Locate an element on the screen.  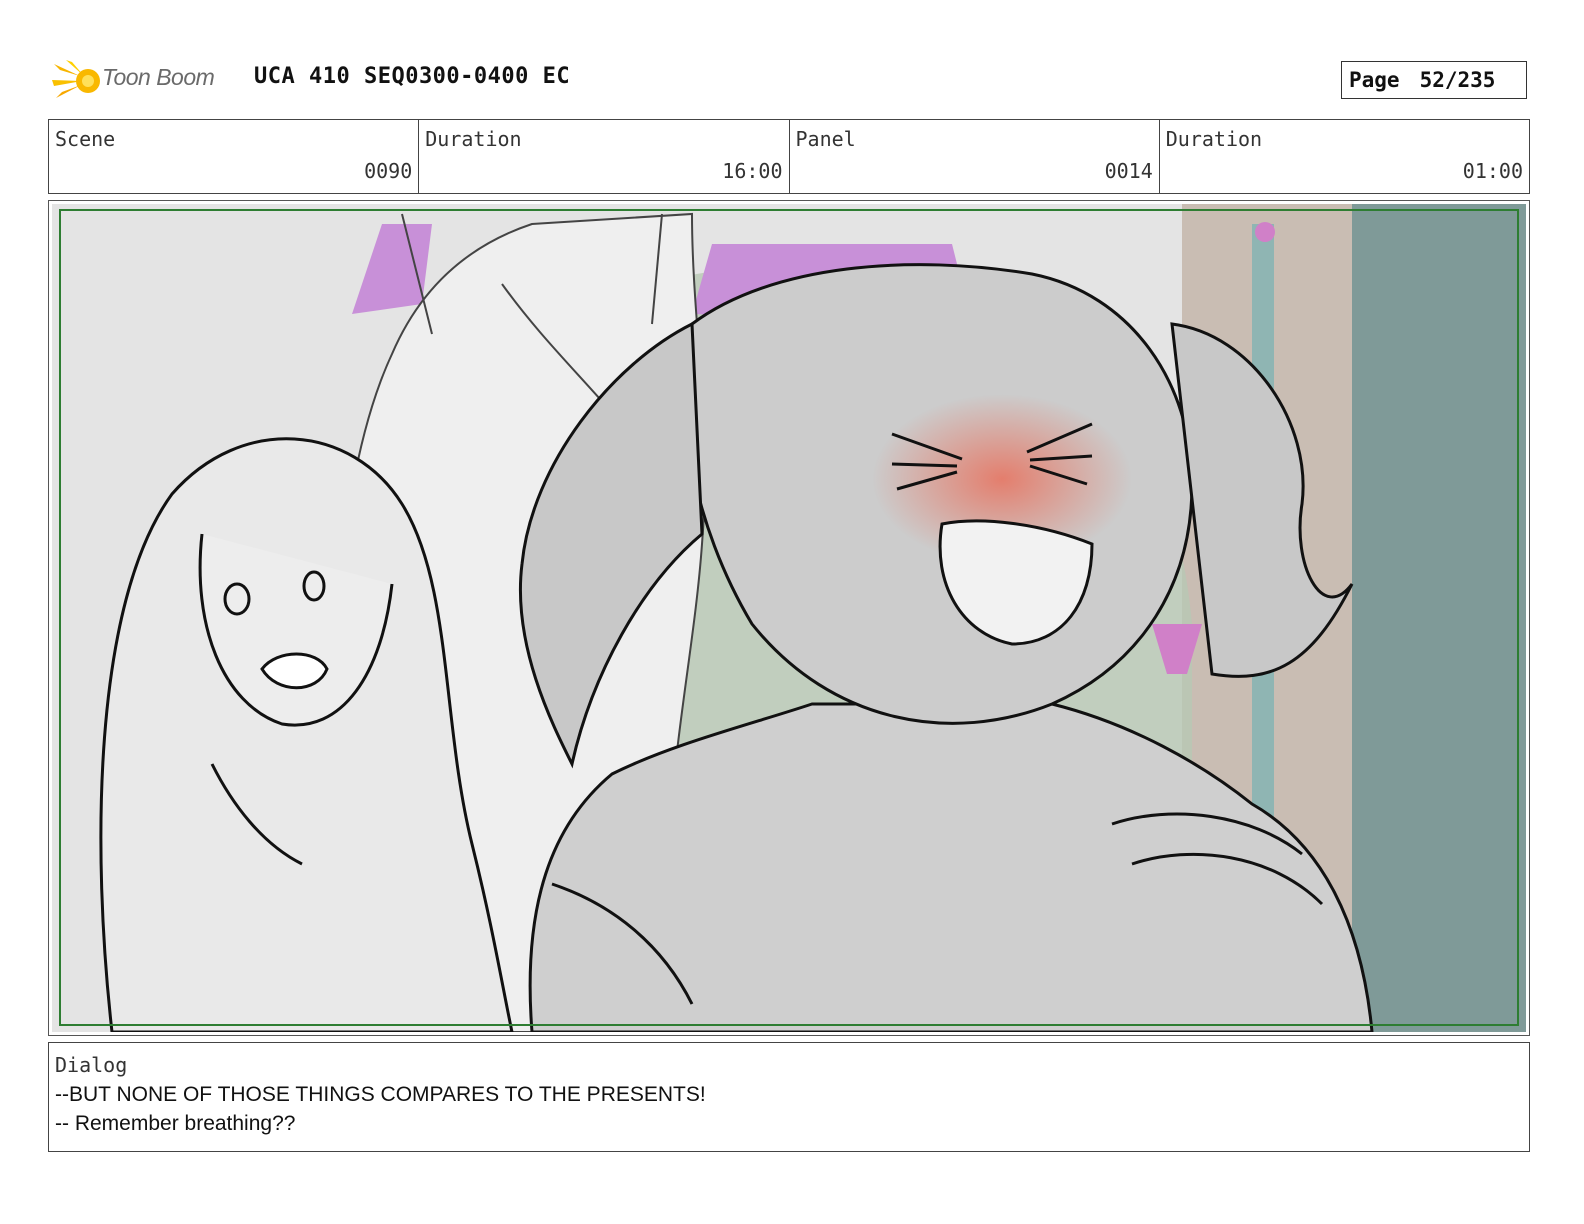
page-indicator: Page 52/235 is located at coordinates (1434, 80).